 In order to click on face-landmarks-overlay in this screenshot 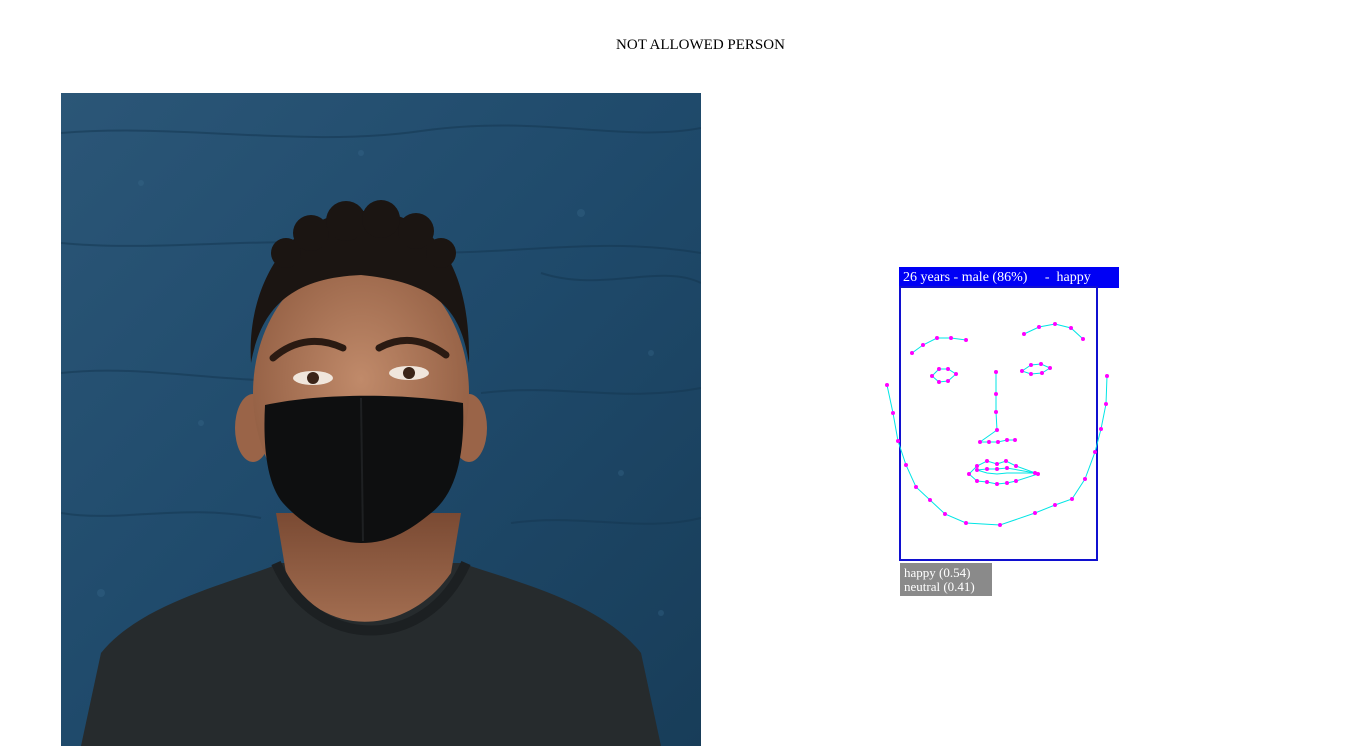, I will do `click(997, 424)`.